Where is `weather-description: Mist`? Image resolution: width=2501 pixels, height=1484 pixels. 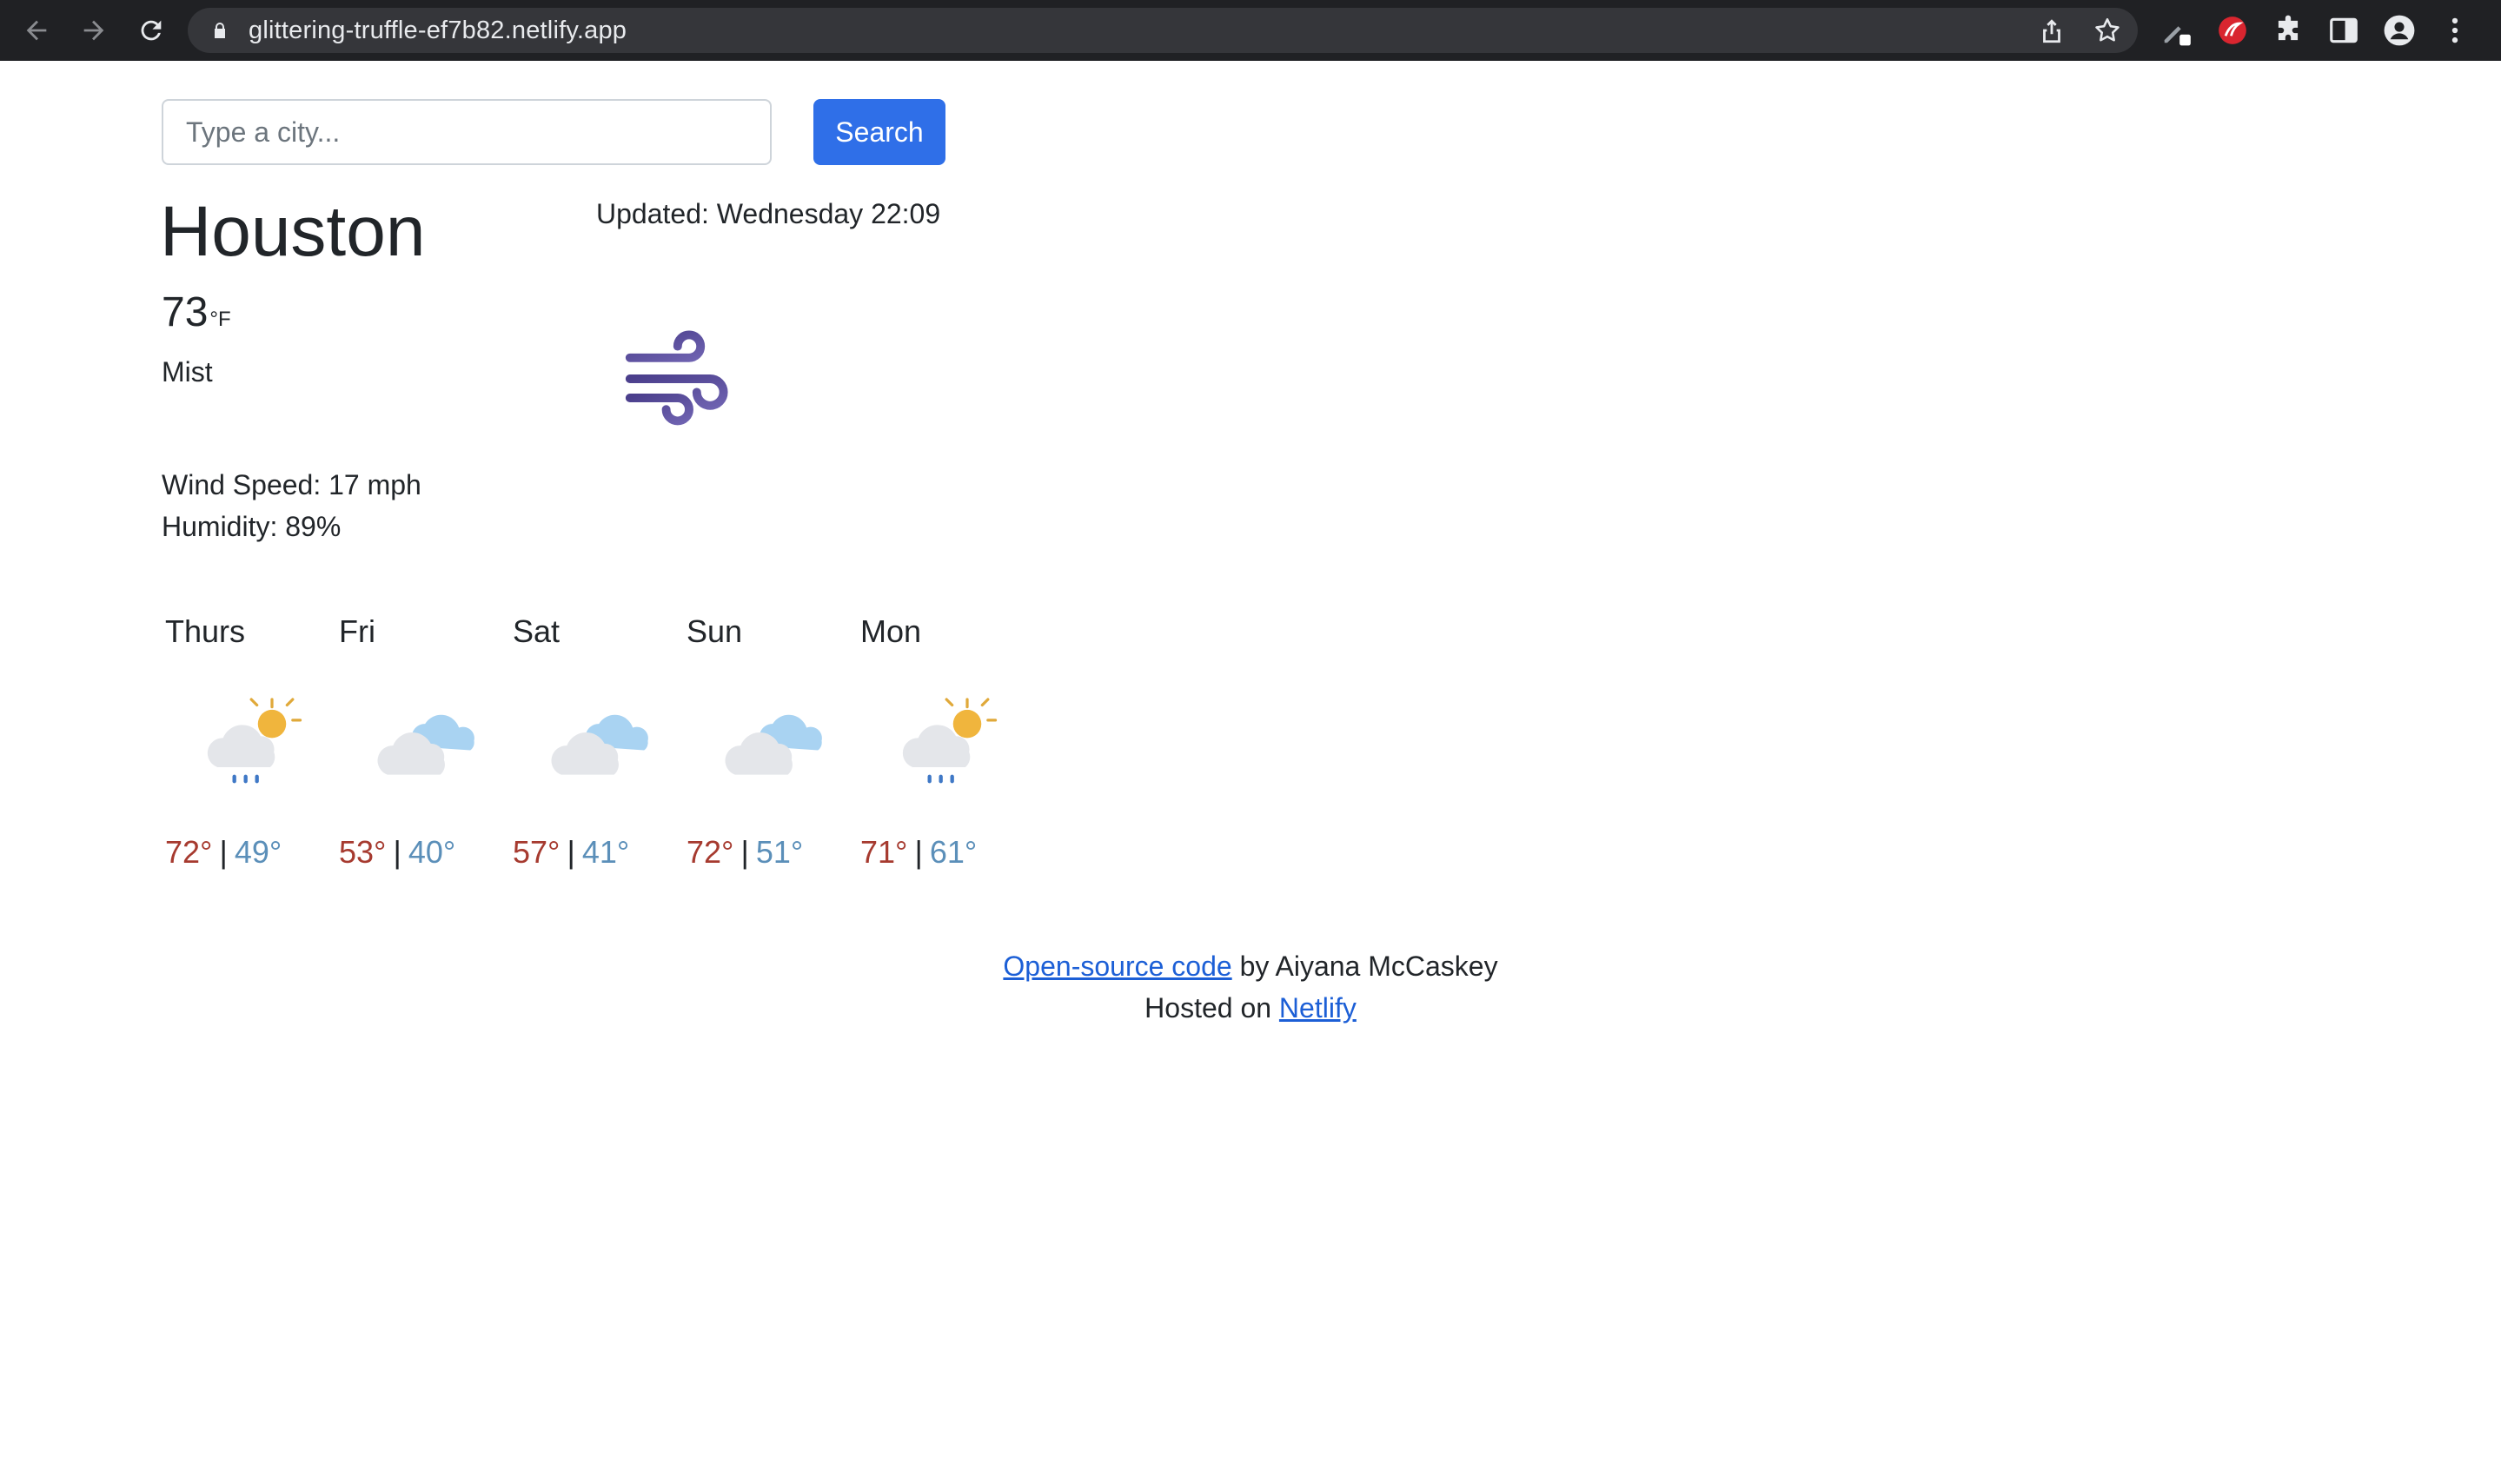 weather-description: Mist is located at coordinates (187, 372).